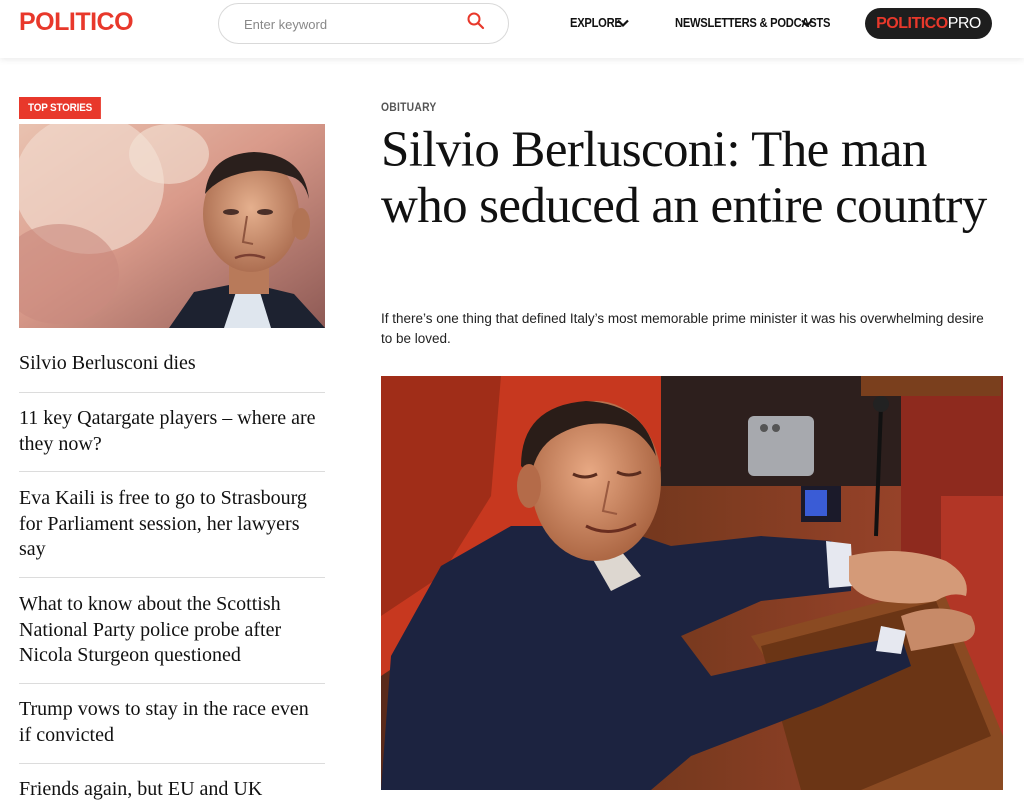 This screenshot has width=1024, height=802. What do you see at coordinates (349, 24) in the screenshot?
I see `search-input` at bounding box center [349, 24].